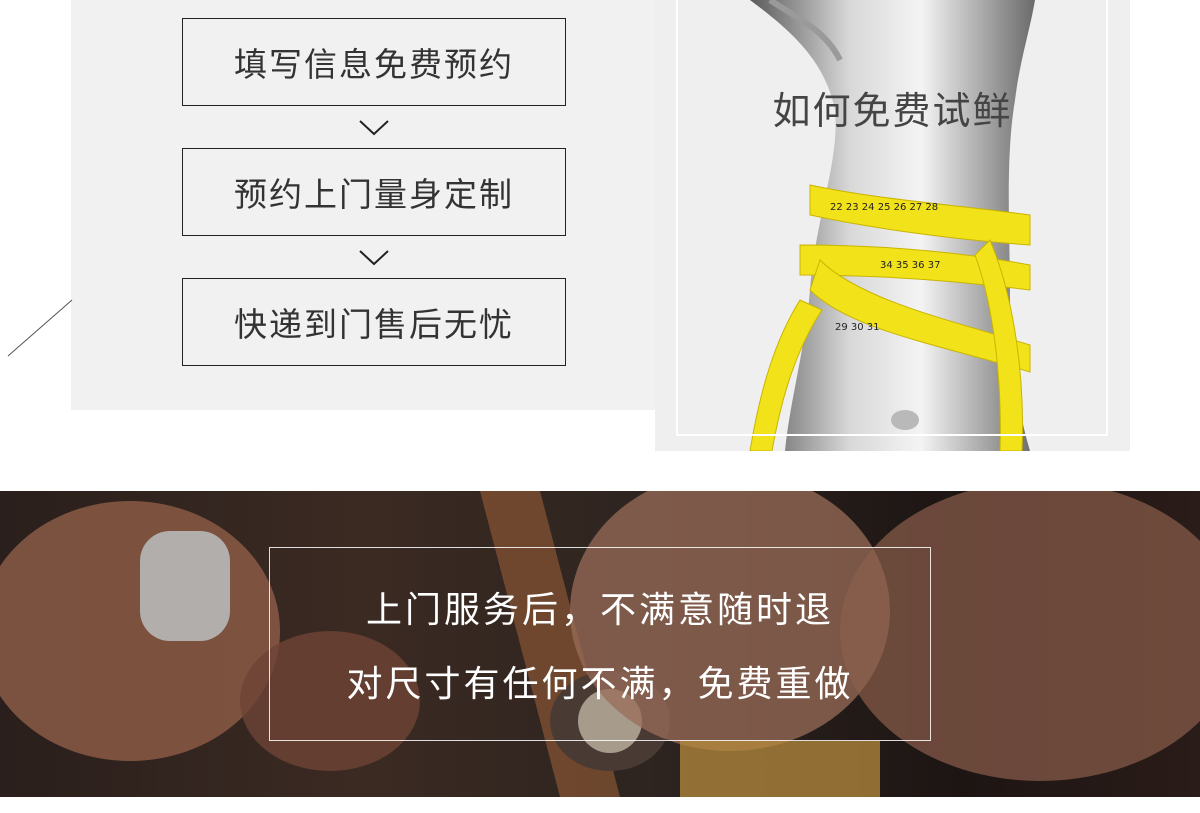  I want to click on step-label: 预约上门量身定制, so click(374, 194).